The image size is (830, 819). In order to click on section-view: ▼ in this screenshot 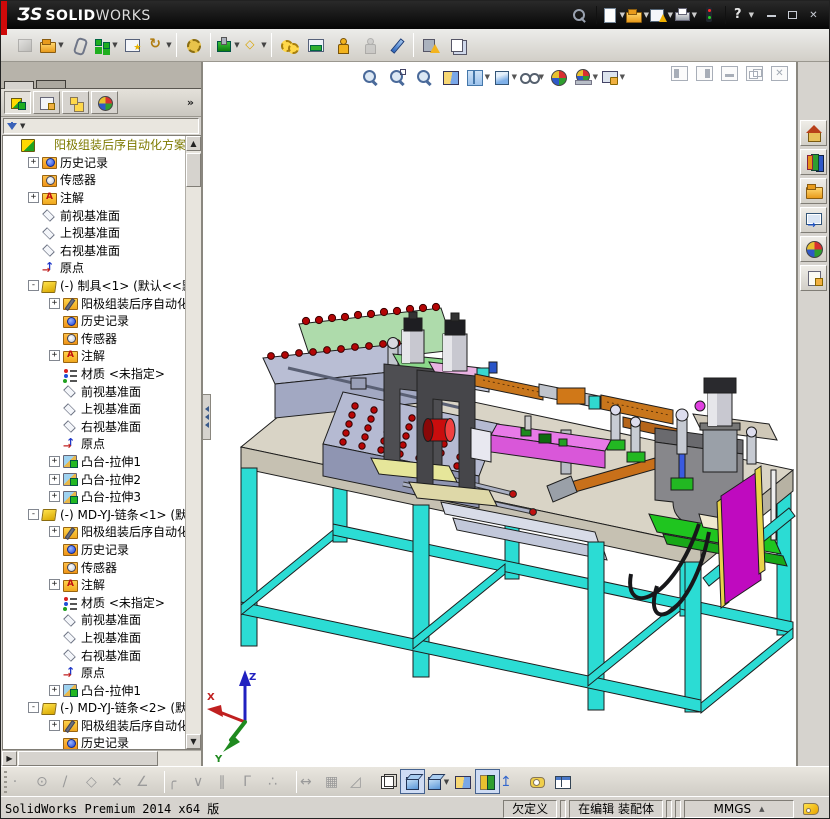, I will do `click(451, 76)`.